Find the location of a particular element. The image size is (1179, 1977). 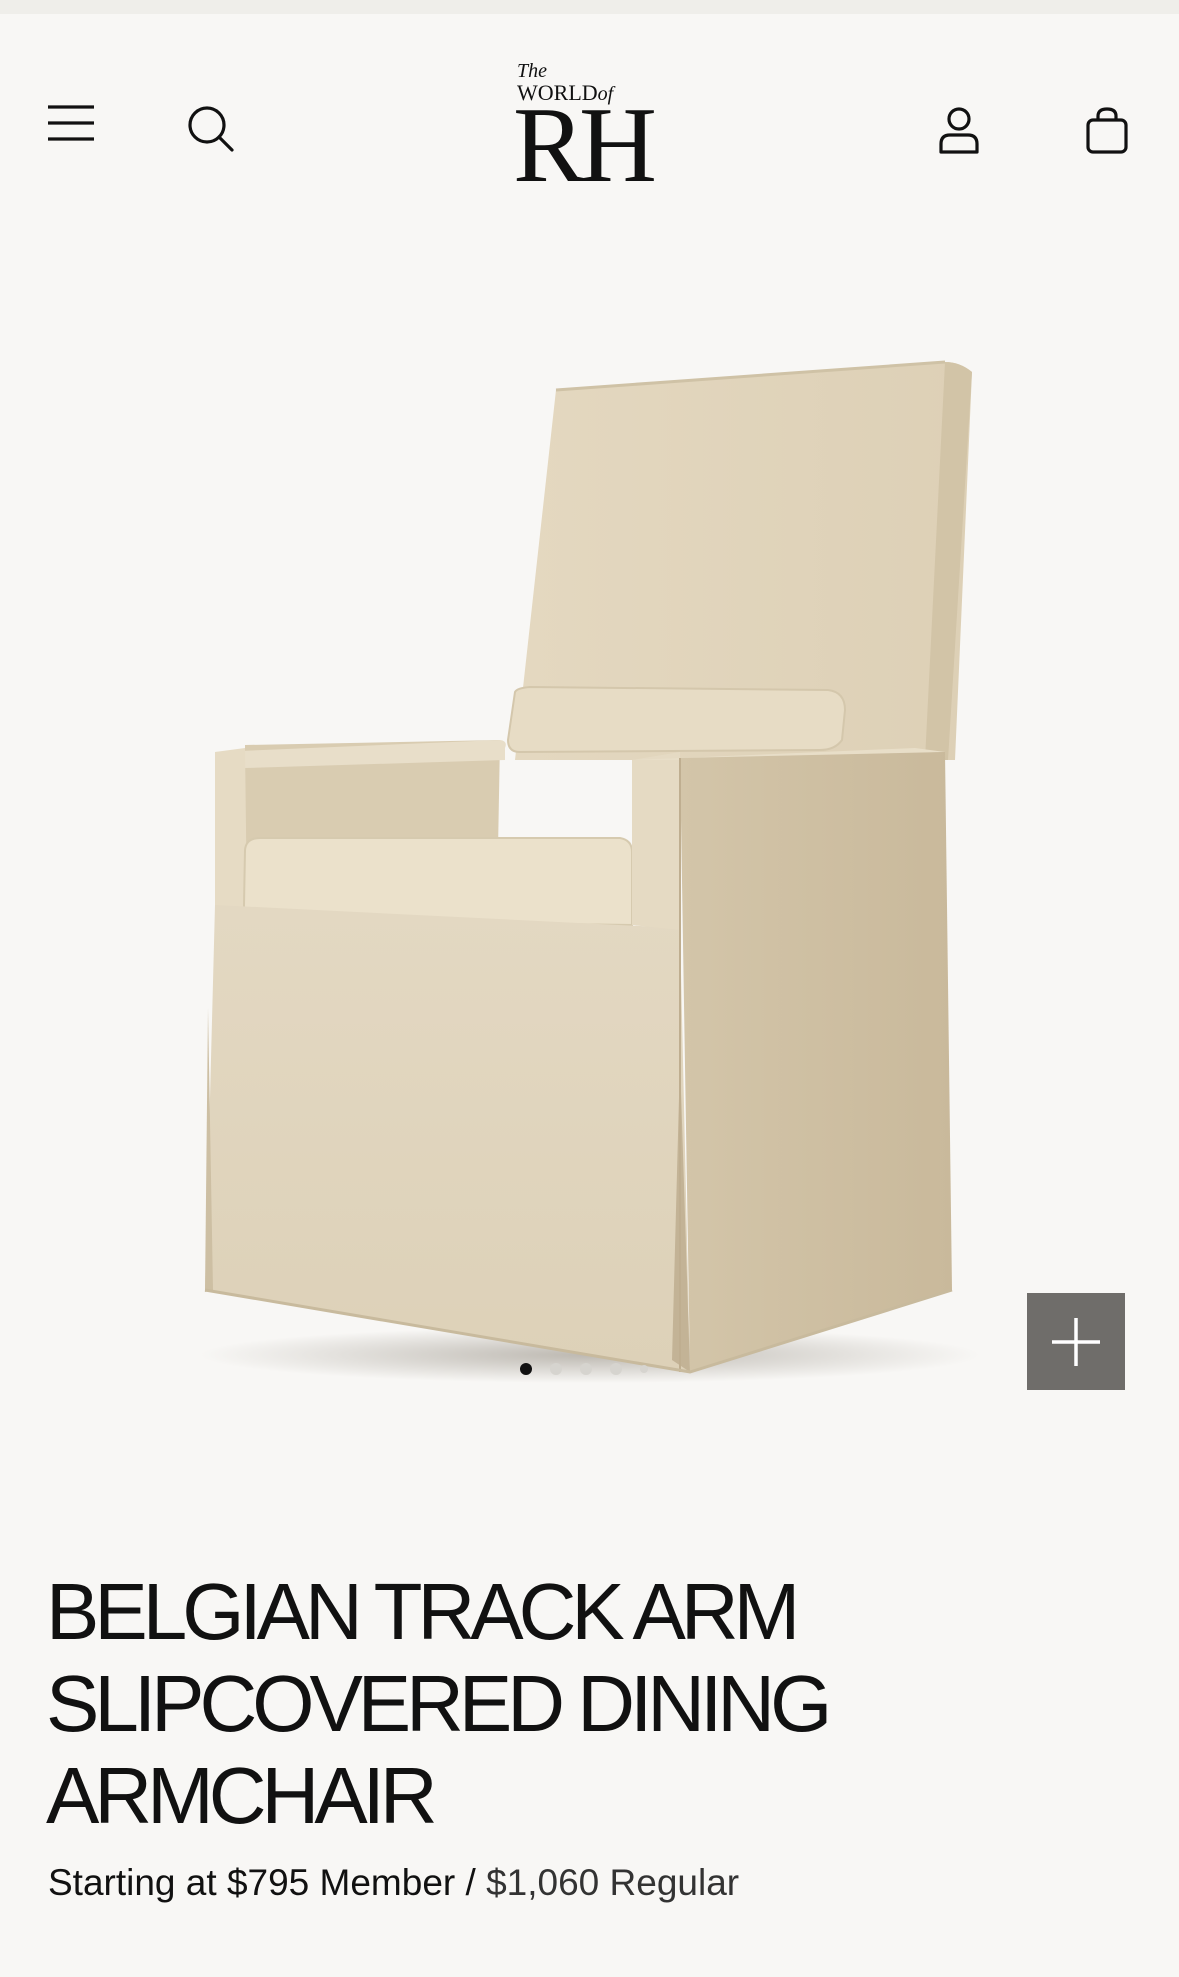

price-line: Starting at $795 Member / $1,060 Regular is located at coordinates (393, 1883).